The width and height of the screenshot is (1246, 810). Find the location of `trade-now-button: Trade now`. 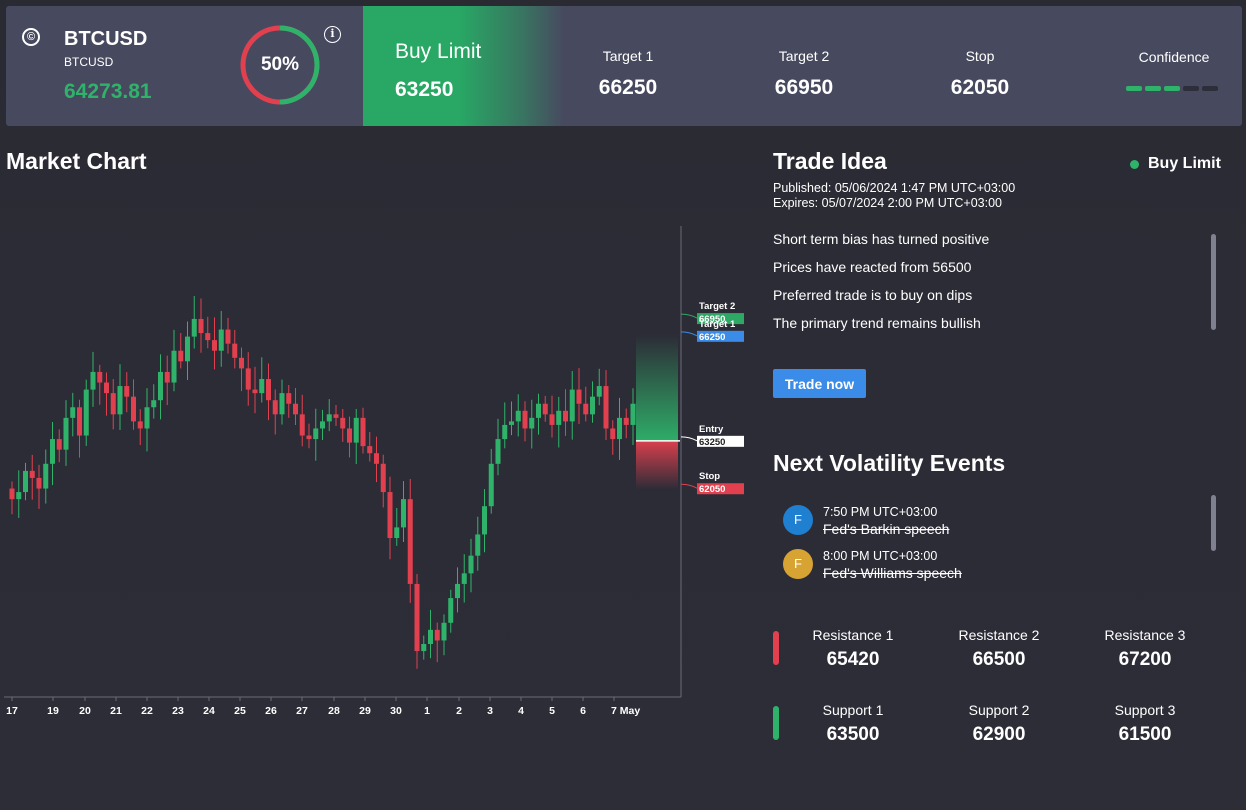

trade-now-button: Trade now is located at coordinates (819, 383).